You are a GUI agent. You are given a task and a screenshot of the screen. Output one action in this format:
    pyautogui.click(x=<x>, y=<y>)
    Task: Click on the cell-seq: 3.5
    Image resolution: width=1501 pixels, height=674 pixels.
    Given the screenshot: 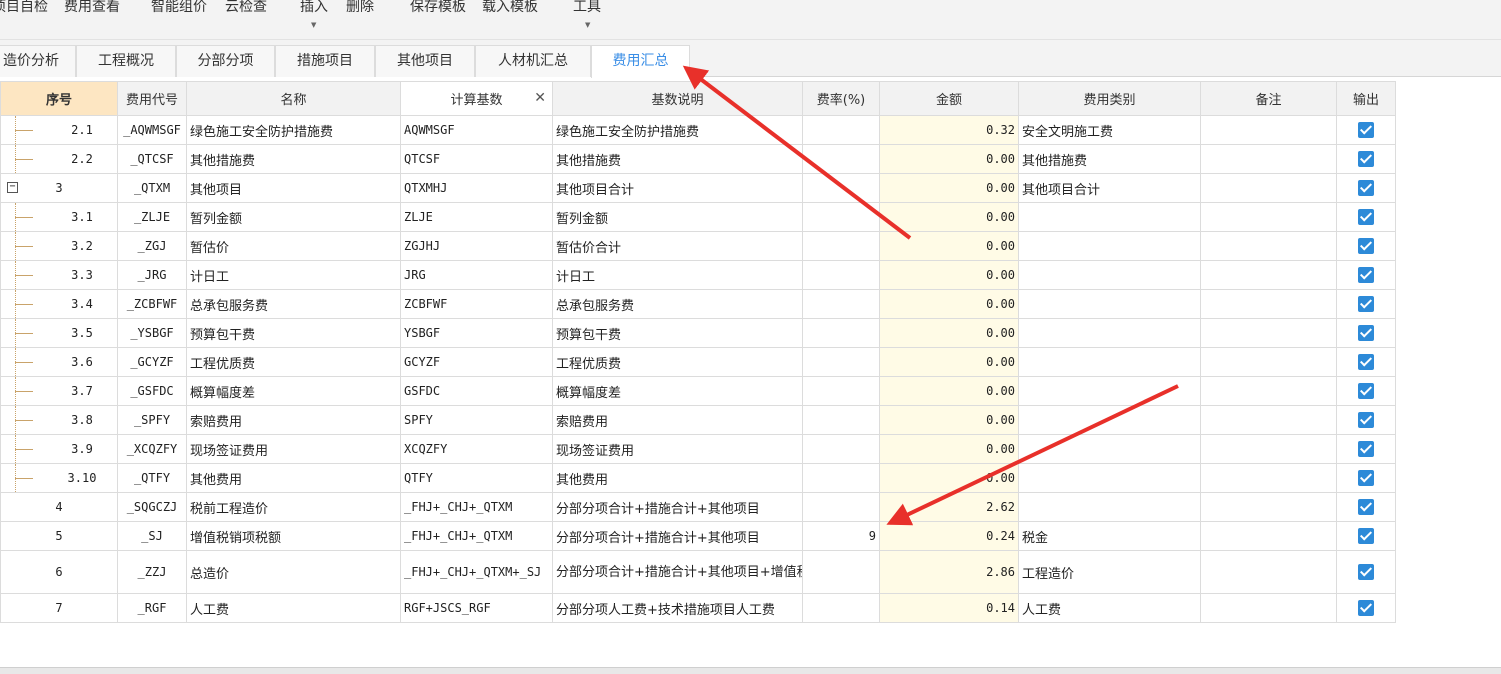 What is the action you would take?
    pyautogui.click(x=59, y=333)
    